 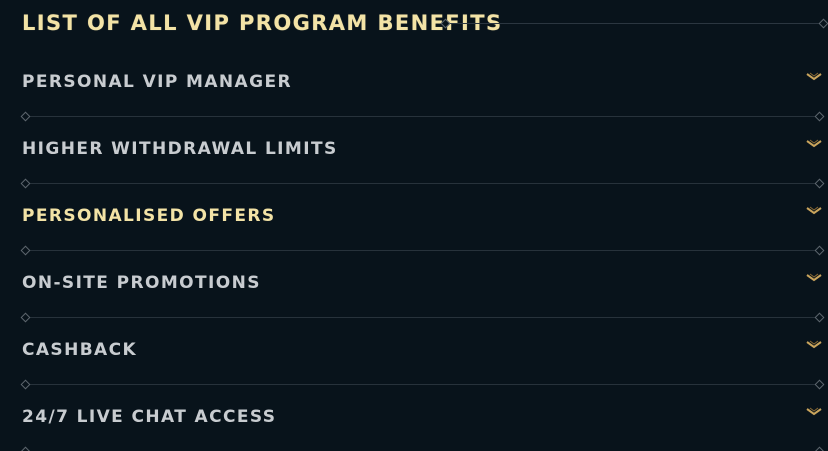 I want to click on section-header: List of all VIP program benefits, so click(x=425, y=24).